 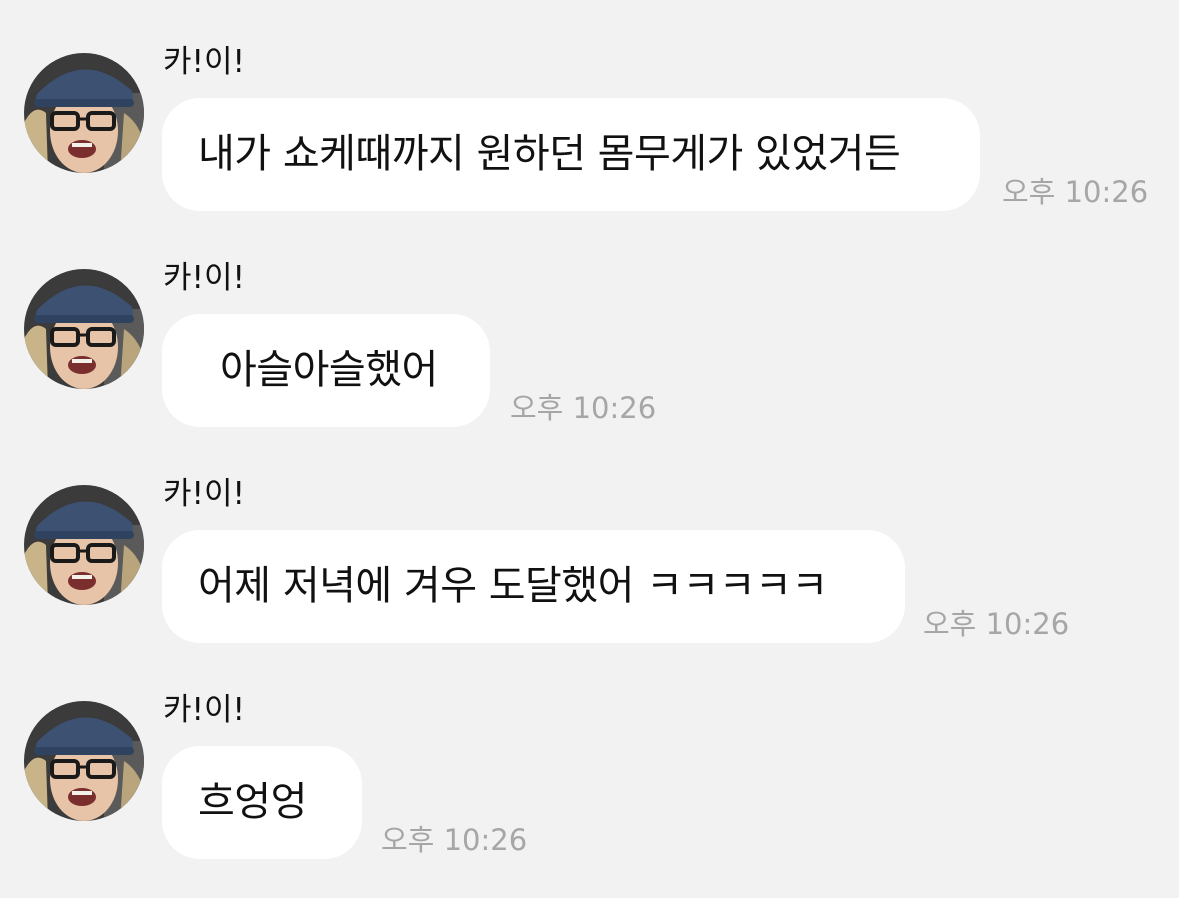 I want to click on message-text: 아슬아슬했어, so click(x=329, y=370).